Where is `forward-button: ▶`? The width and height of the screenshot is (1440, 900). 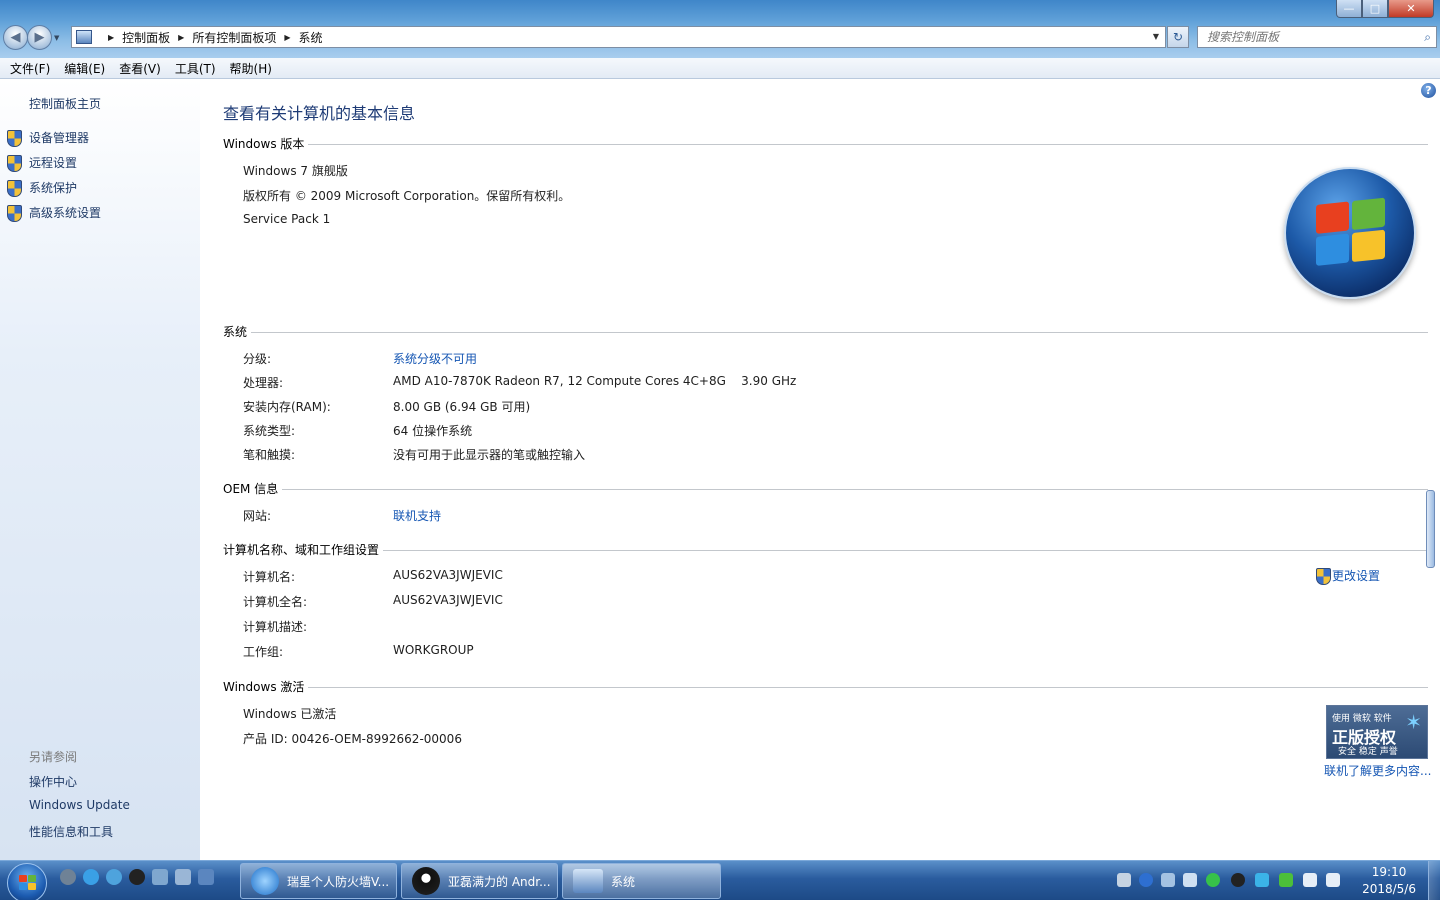 forward-button: ▶ is located at coordinates (39, 37).